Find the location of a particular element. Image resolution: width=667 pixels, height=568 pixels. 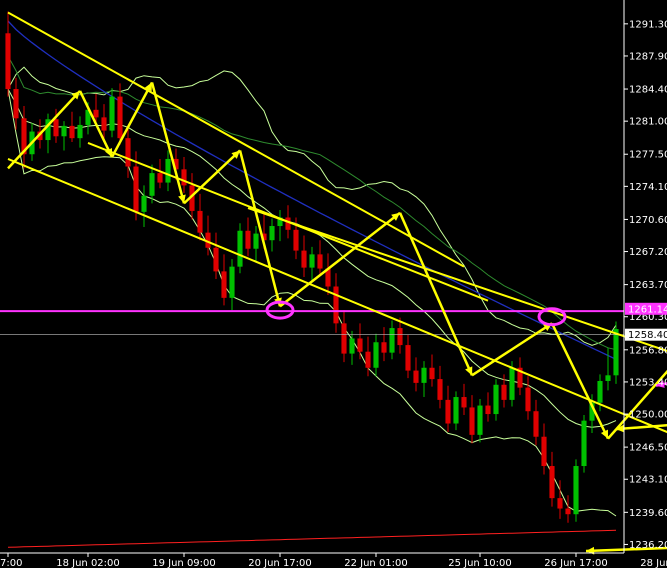

price-tick-label: 1281.00 is located at coordinates (648, 122).